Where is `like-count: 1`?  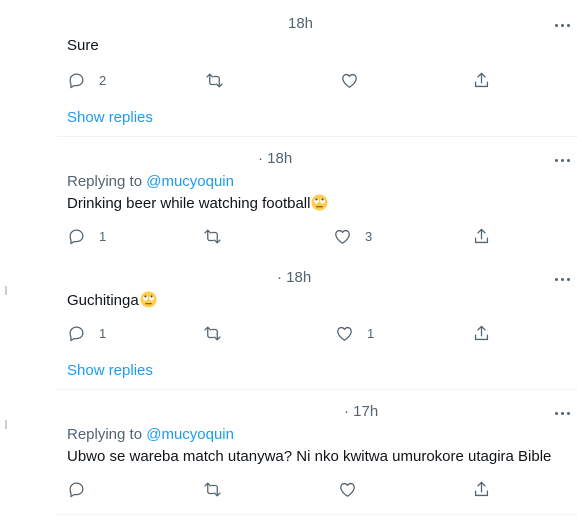
like-count: 1 is located at coordinates (371, 333).